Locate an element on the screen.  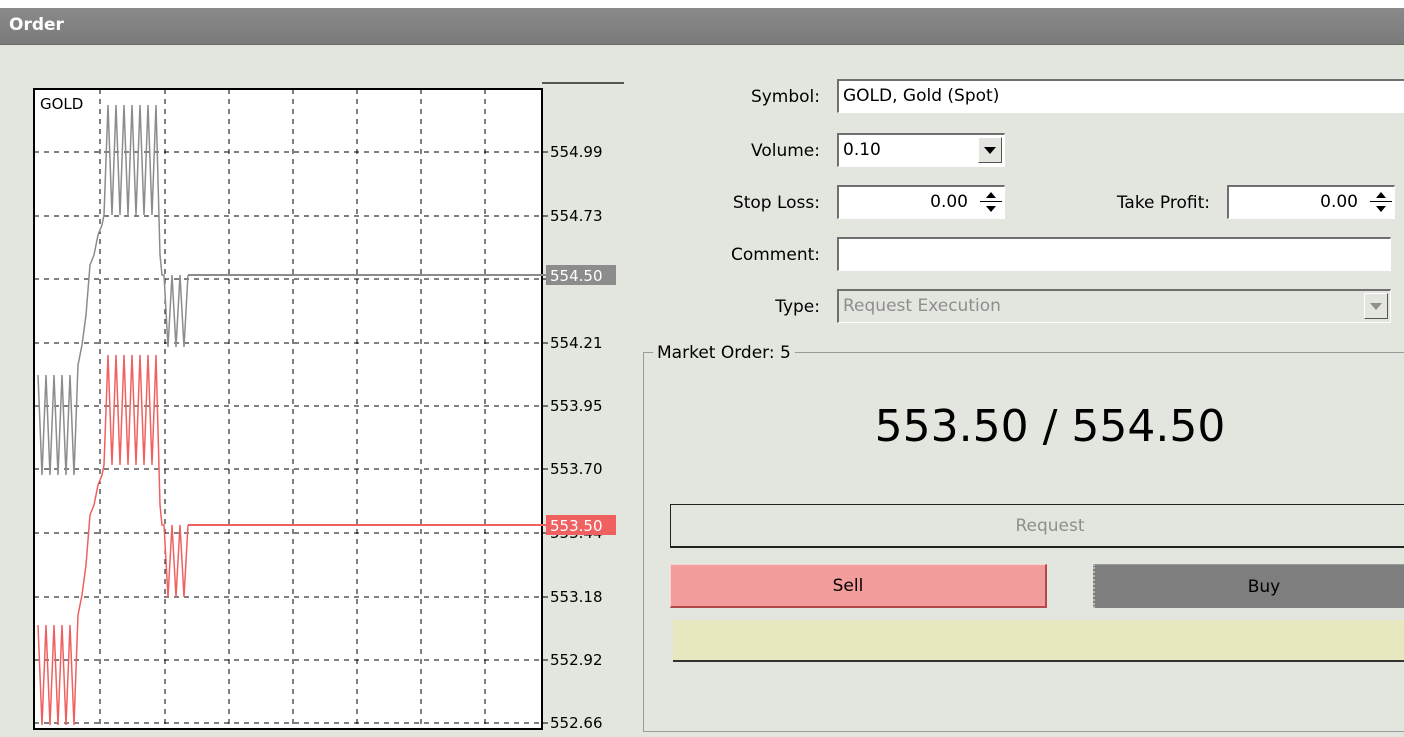
take-profit-field: 0.00 is located at coordinates (1311, 202).